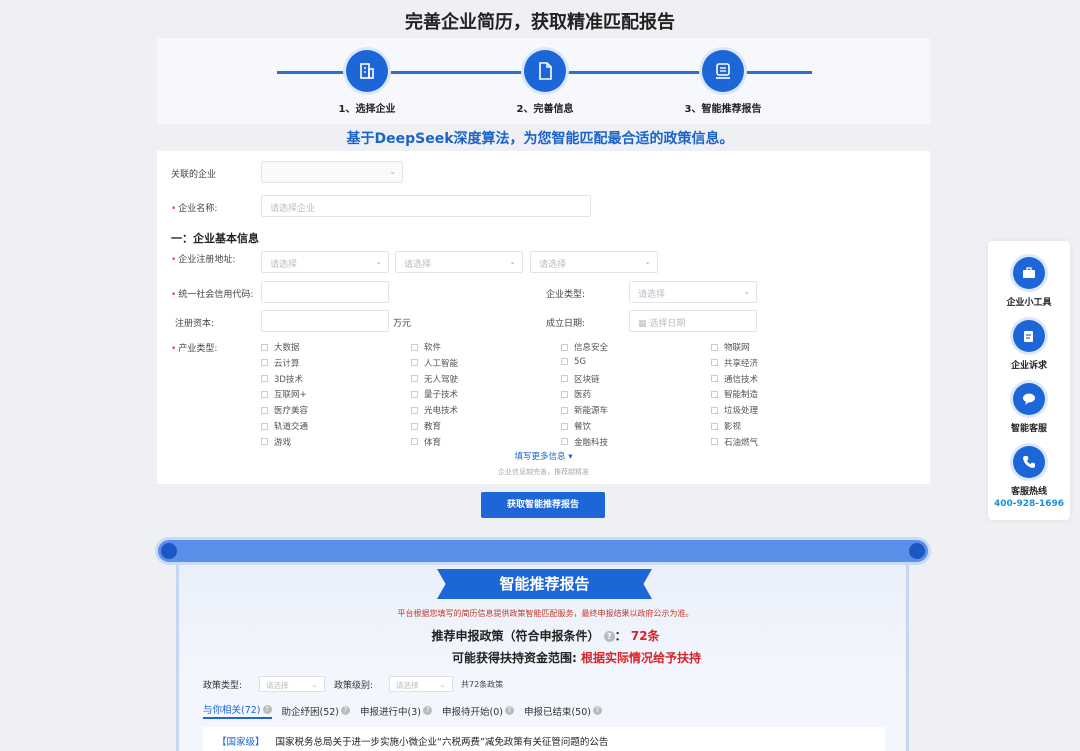 Image resolution: width=1080 pixels, height=751 pixels. What do you see at coordinates (426, 426) in the screenshot?
I see `industry-checkbox: 教育` at bounding box center [426, 426].